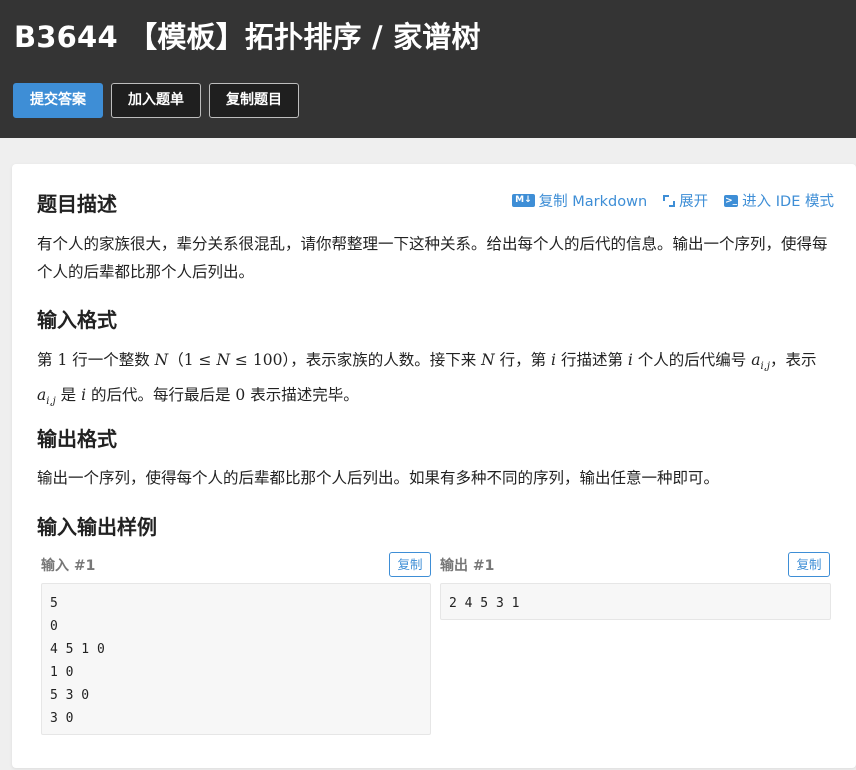 This screenshot has height=770, width=856. What do you see at coordinates (247, 37) in the screenshot?
I see `page-title: B3644 【模板】拓扑排序 / 家谱树` at bounding box center [247, 37].